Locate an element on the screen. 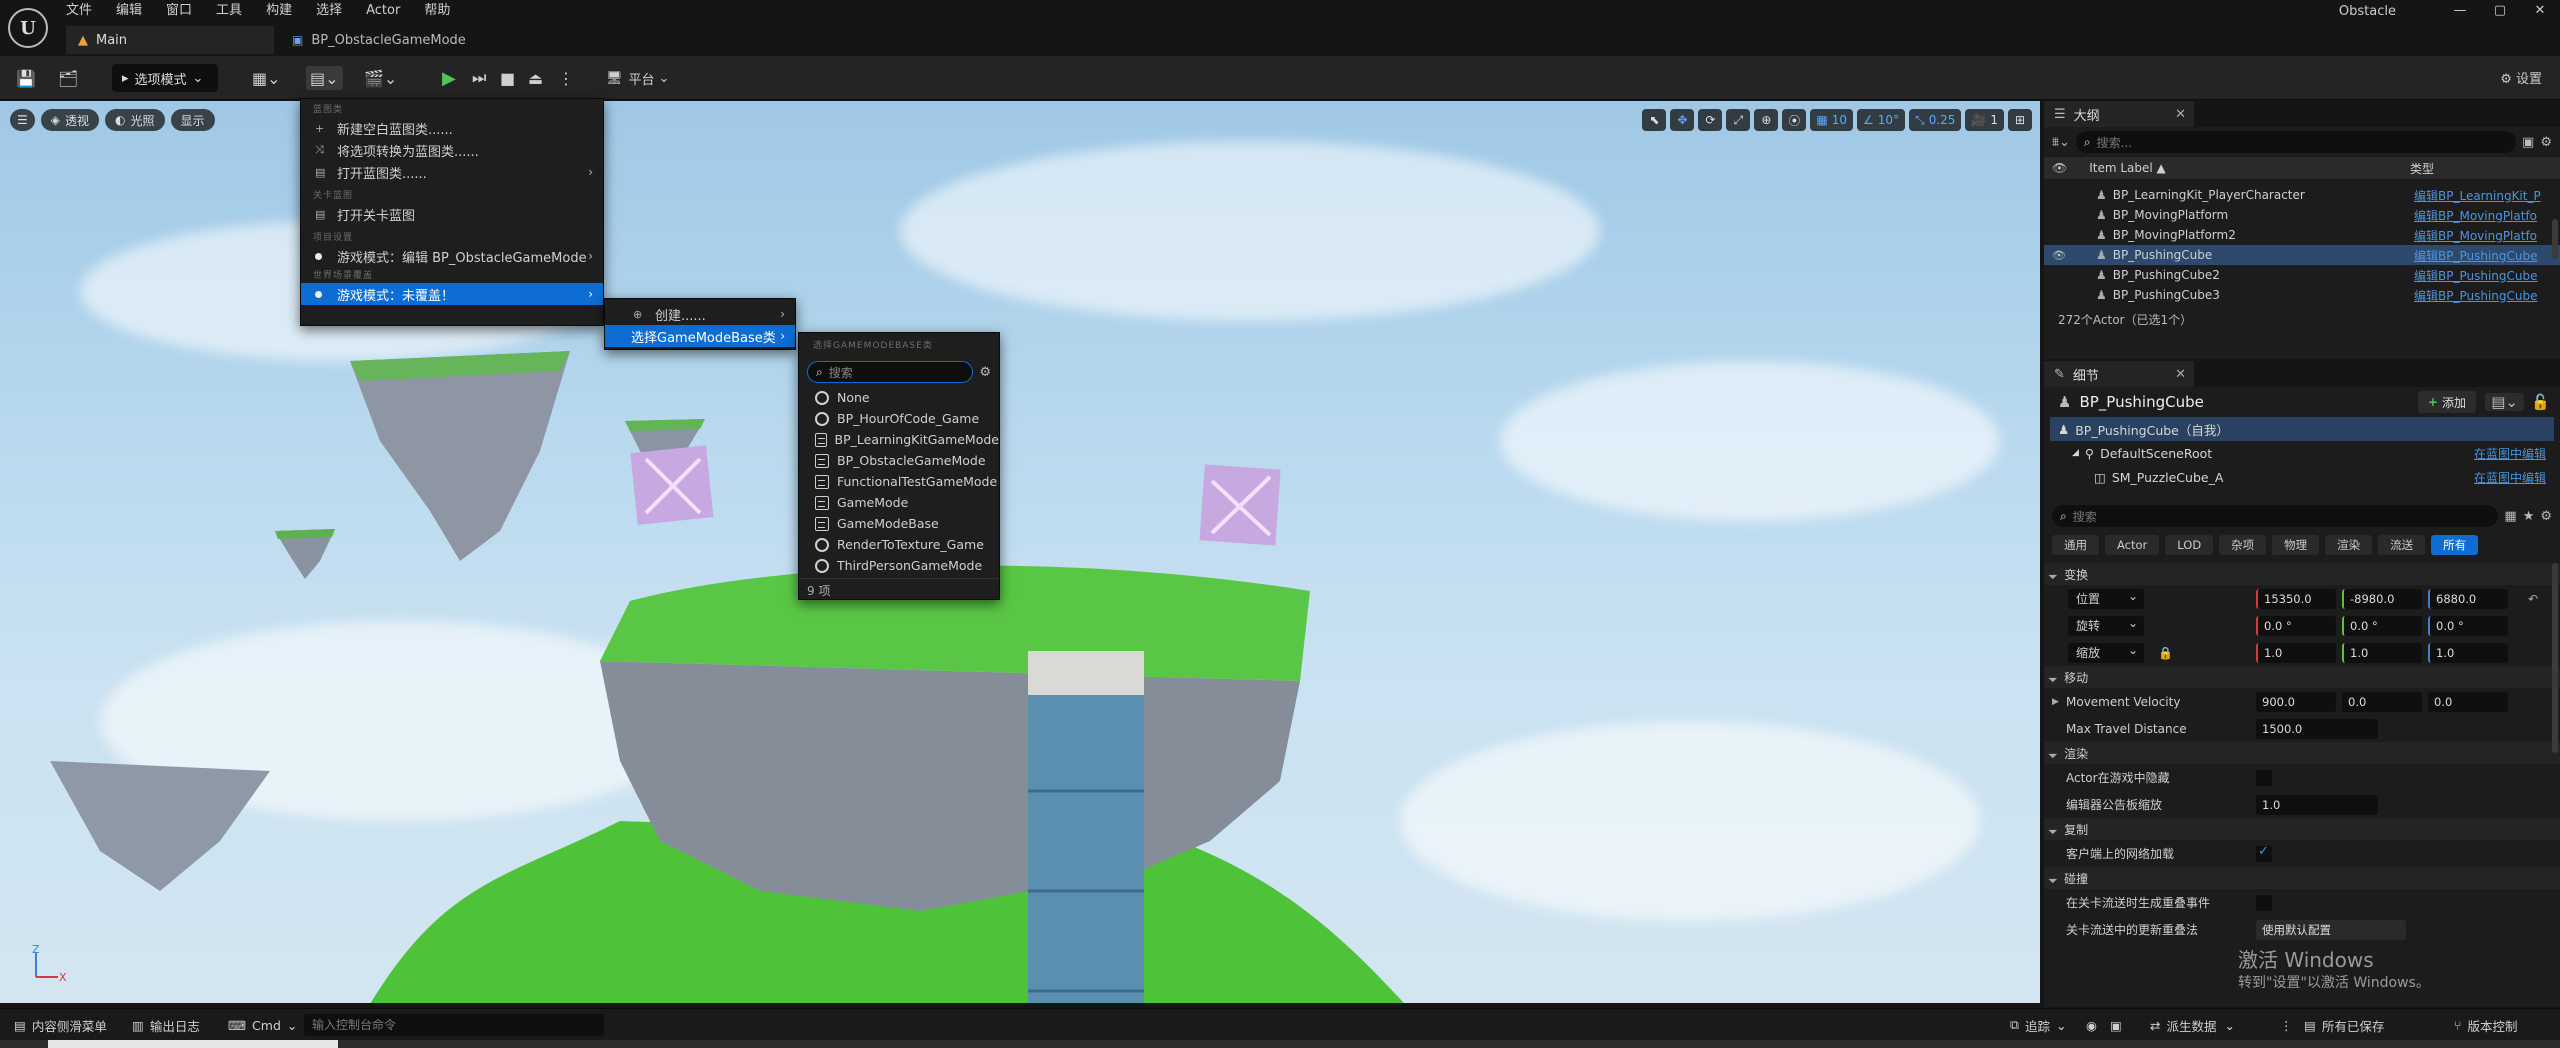  location-z-input: 6880.0 is located at coordinates (2468, 598).